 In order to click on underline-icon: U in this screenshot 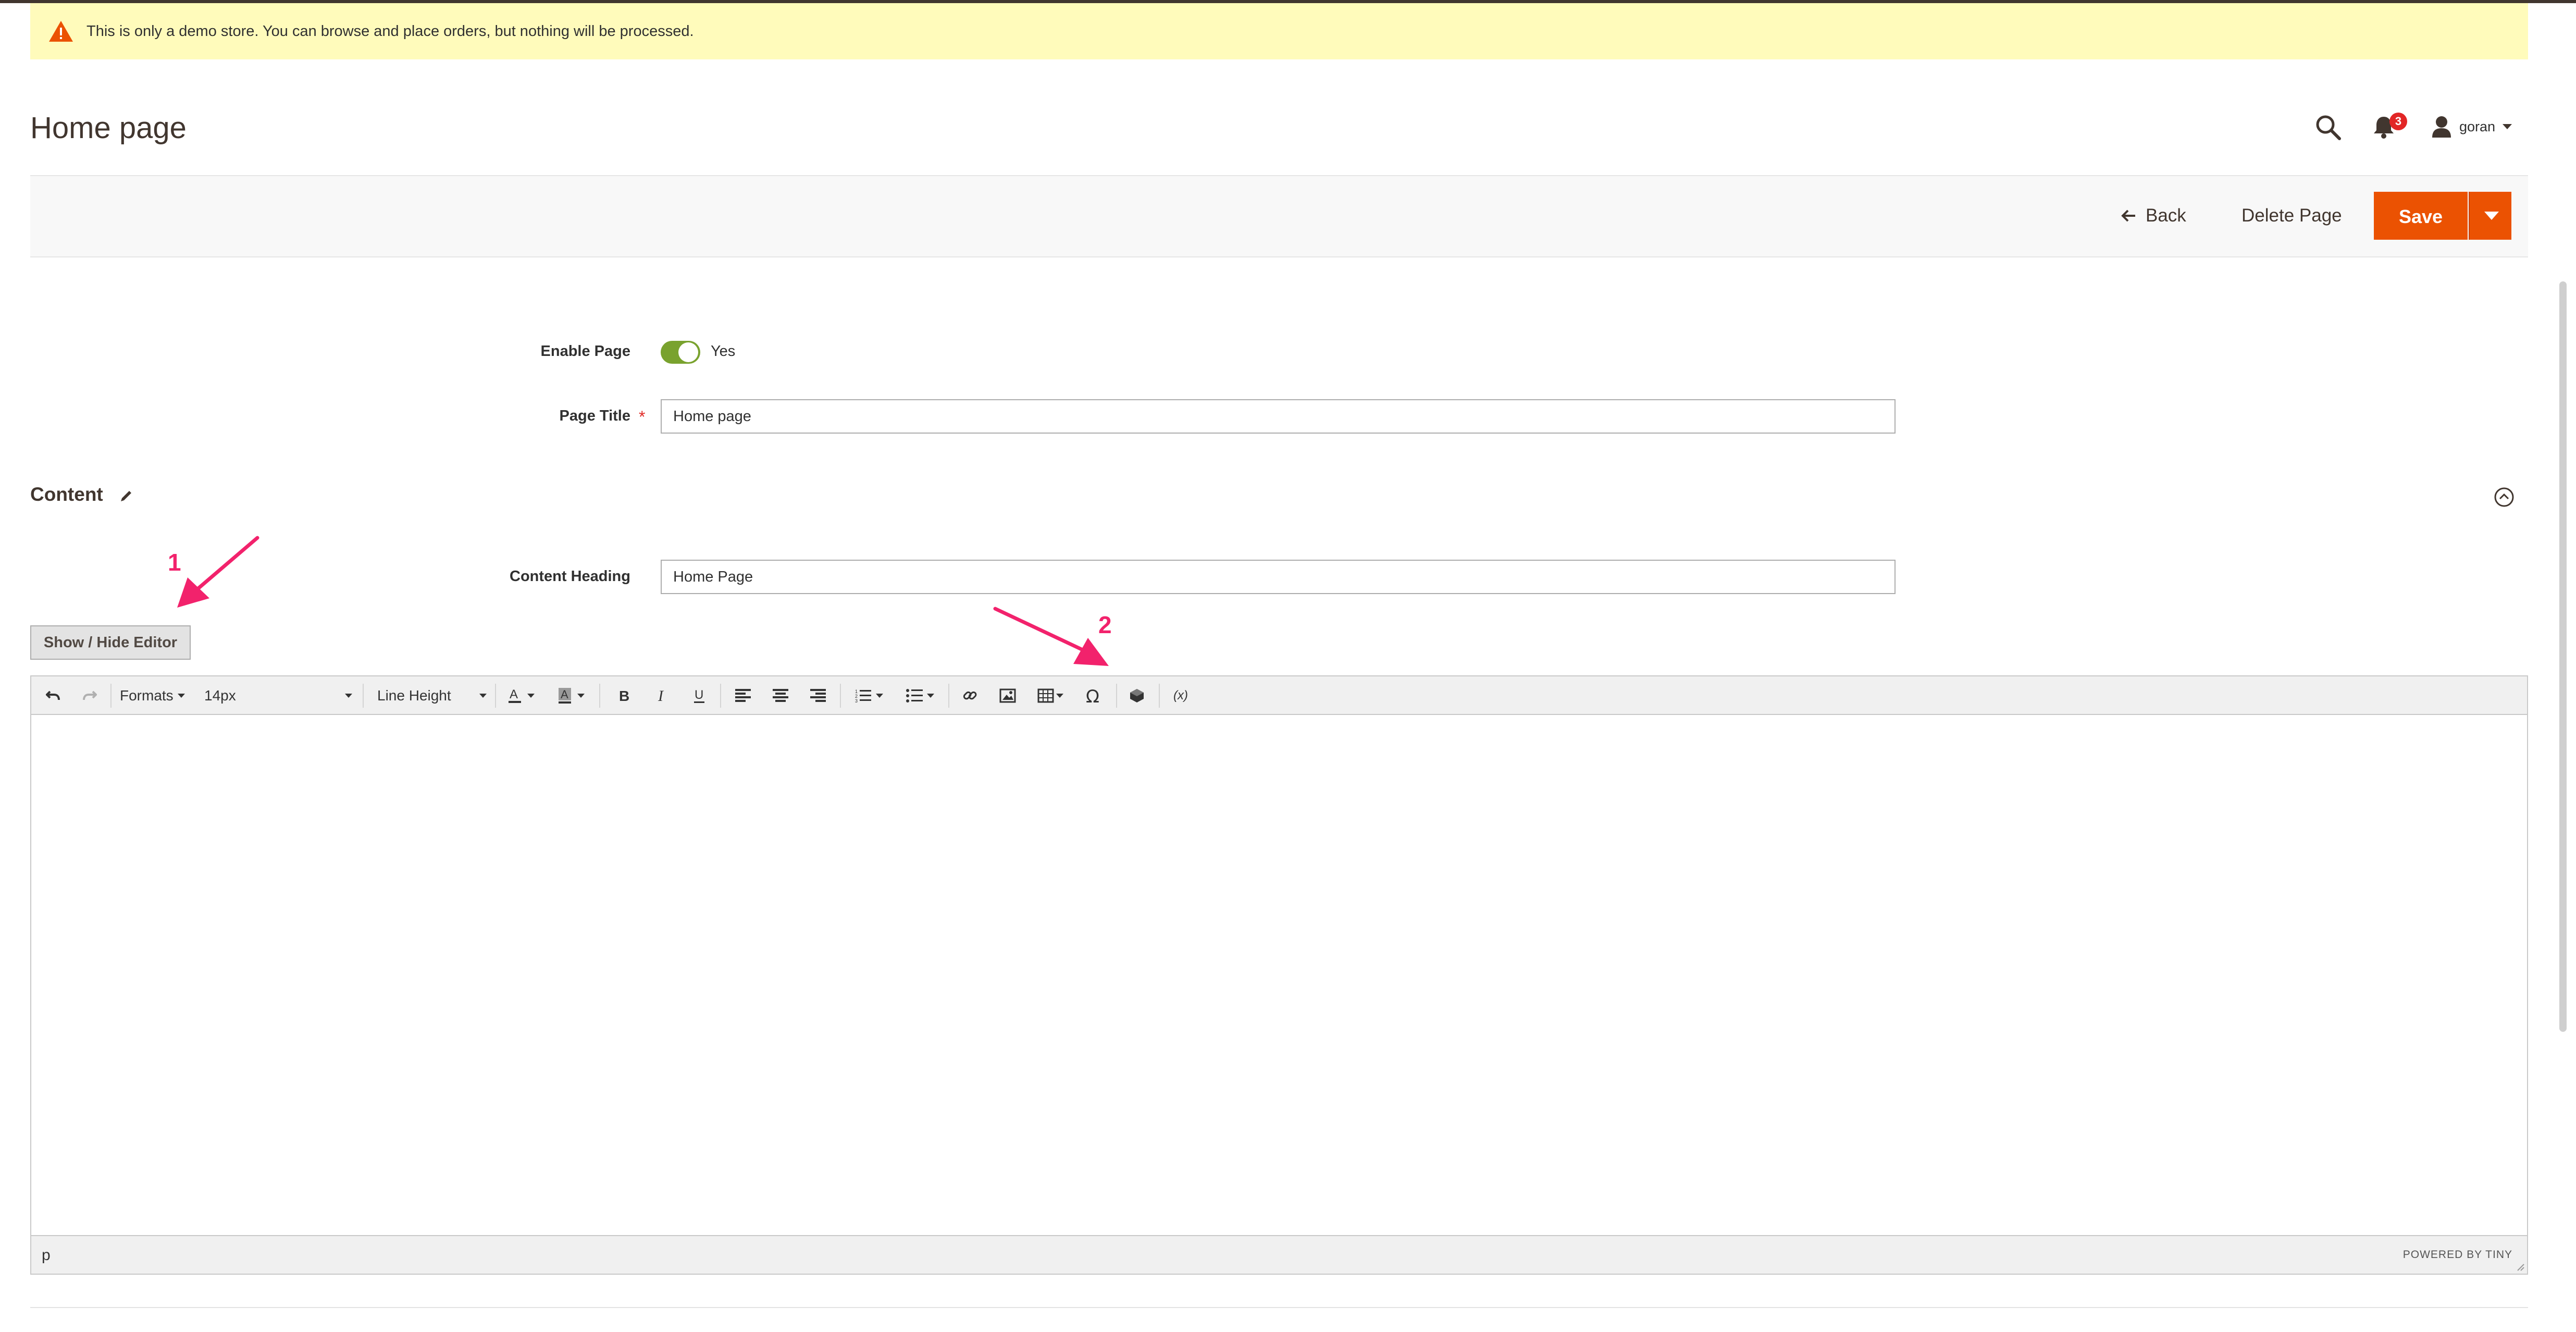, I will do `click(699, 695)`.